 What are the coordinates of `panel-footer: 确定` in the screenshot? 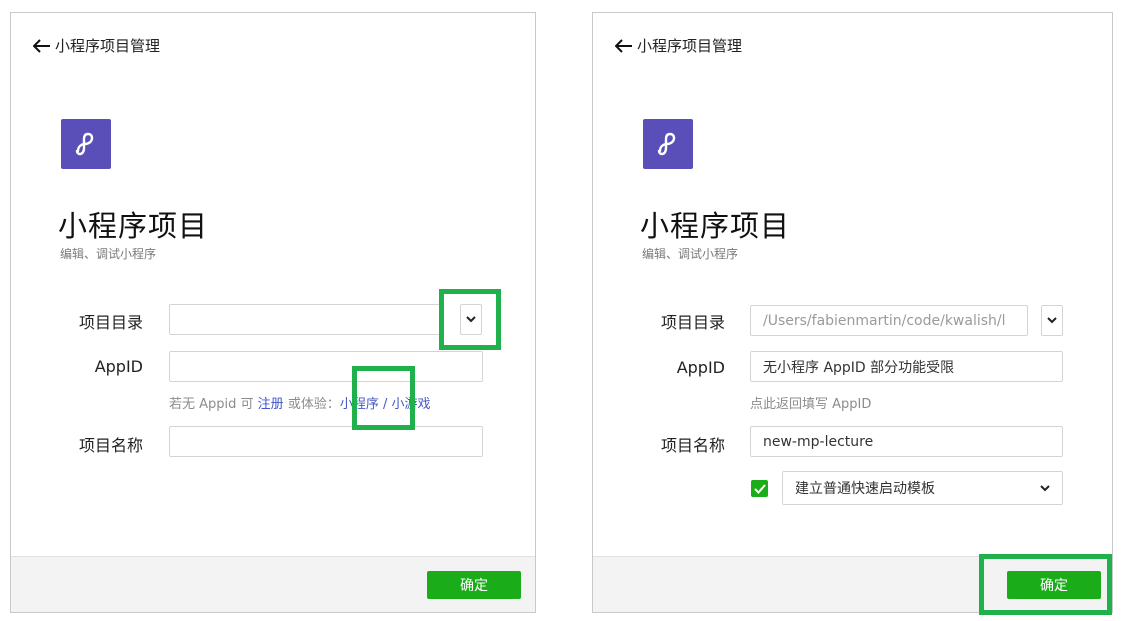 It's located at (273, 584).